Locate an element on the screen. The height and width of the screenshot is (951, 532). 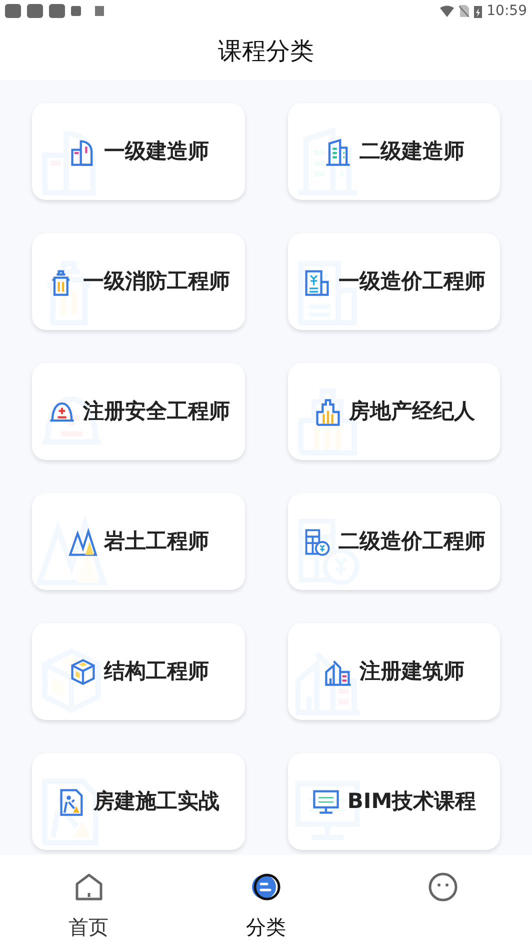
page-title: 课程分类 is located at coordinates (266, 51).